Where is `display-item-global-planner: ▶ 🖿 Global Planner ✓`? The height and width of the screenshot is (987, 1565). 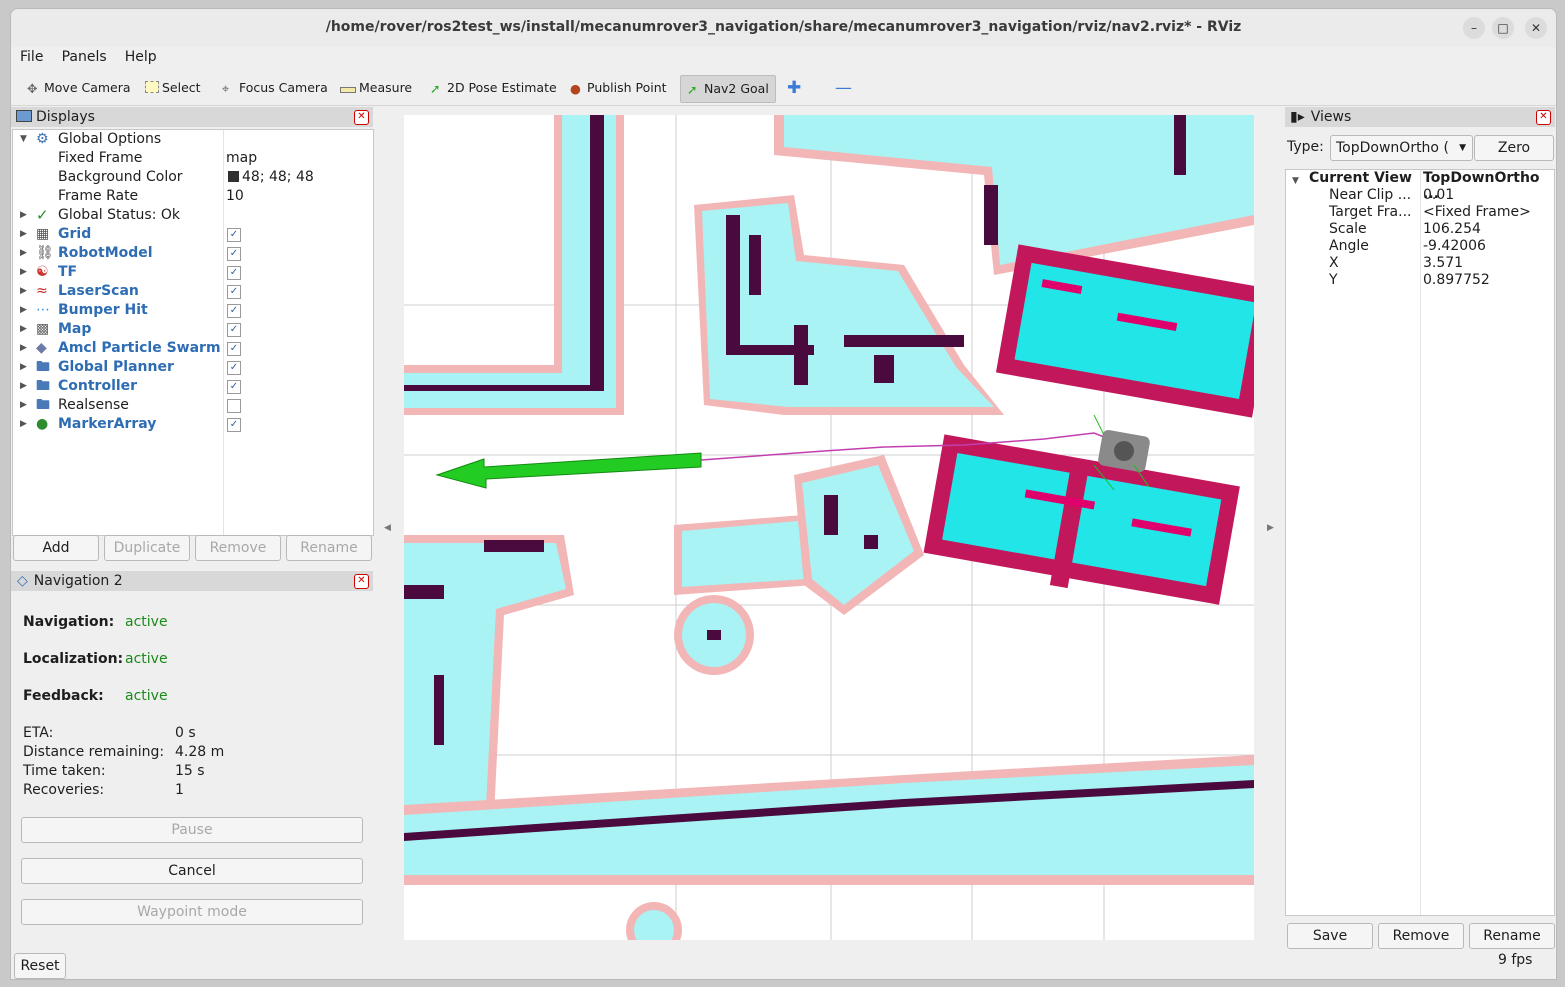 display-item-global-planner: ▶ 🖿 Global Planner ✓ is located at coordinates (193, 367).